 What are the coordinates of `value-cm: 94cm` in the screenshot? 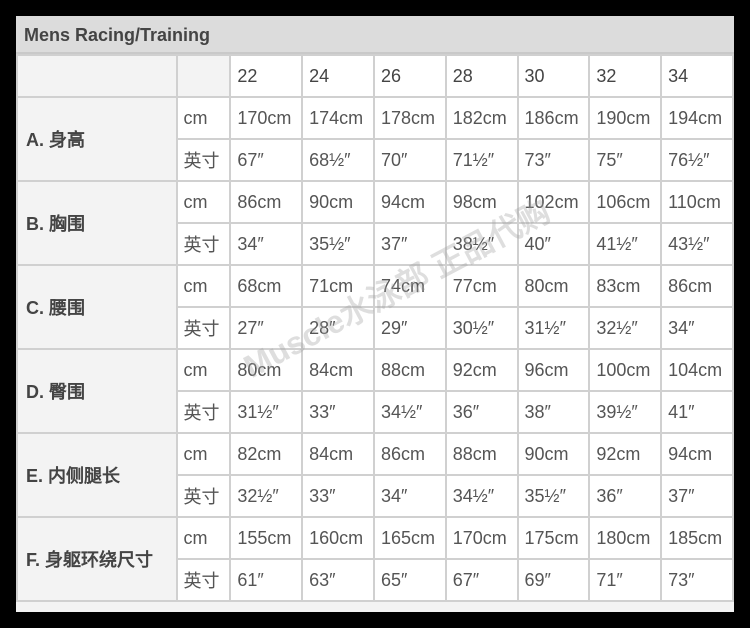 It's located at (697, 454).